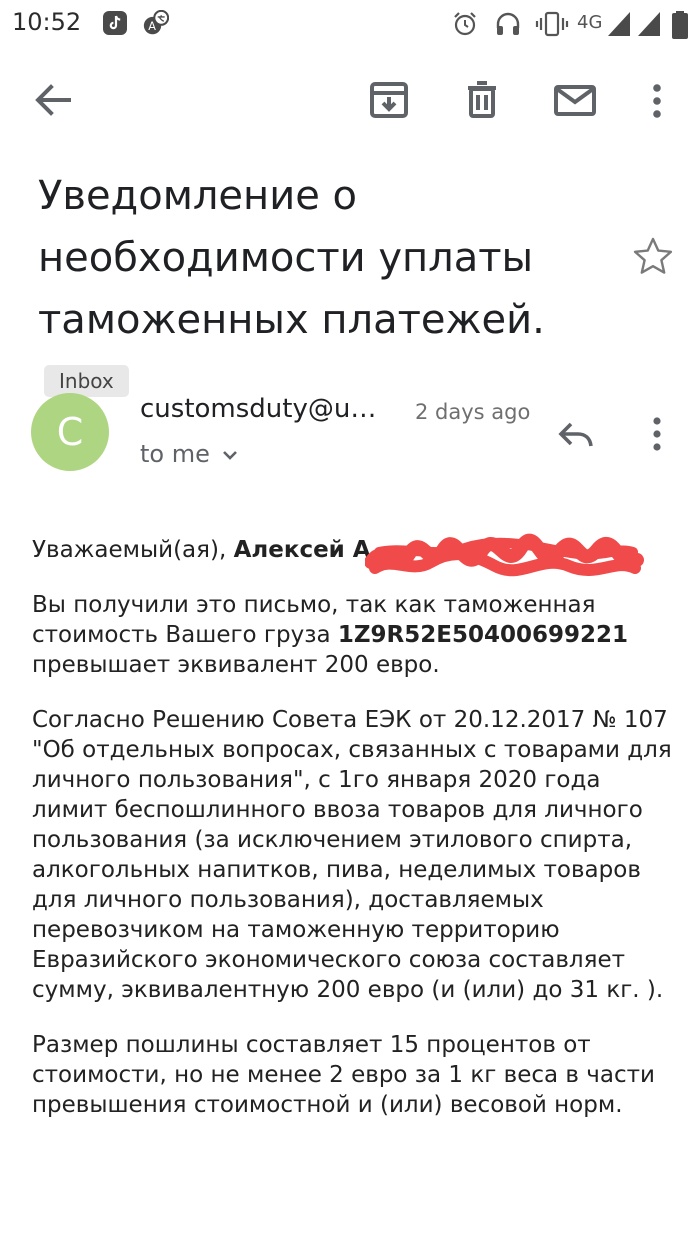 This screenshot has width=700, height=1244. I want to click on recipient-name: Алексей А, so click(302, 550).